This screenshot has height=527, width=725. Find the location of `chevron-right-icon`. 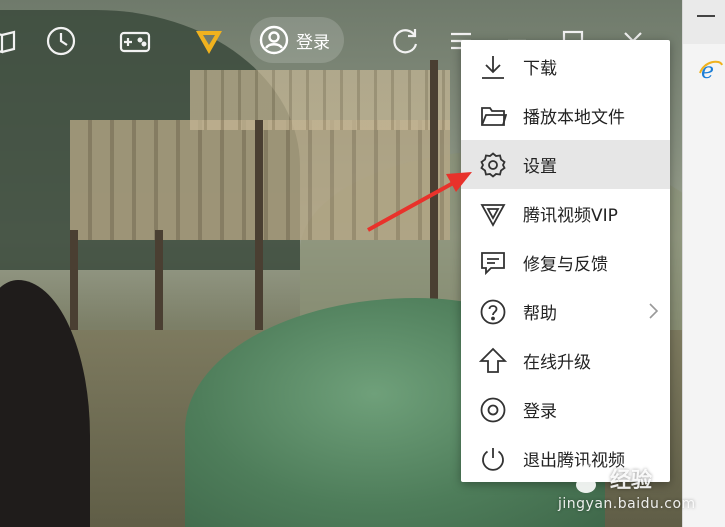

chevron-right-icon is located at coordinates (653, 311).